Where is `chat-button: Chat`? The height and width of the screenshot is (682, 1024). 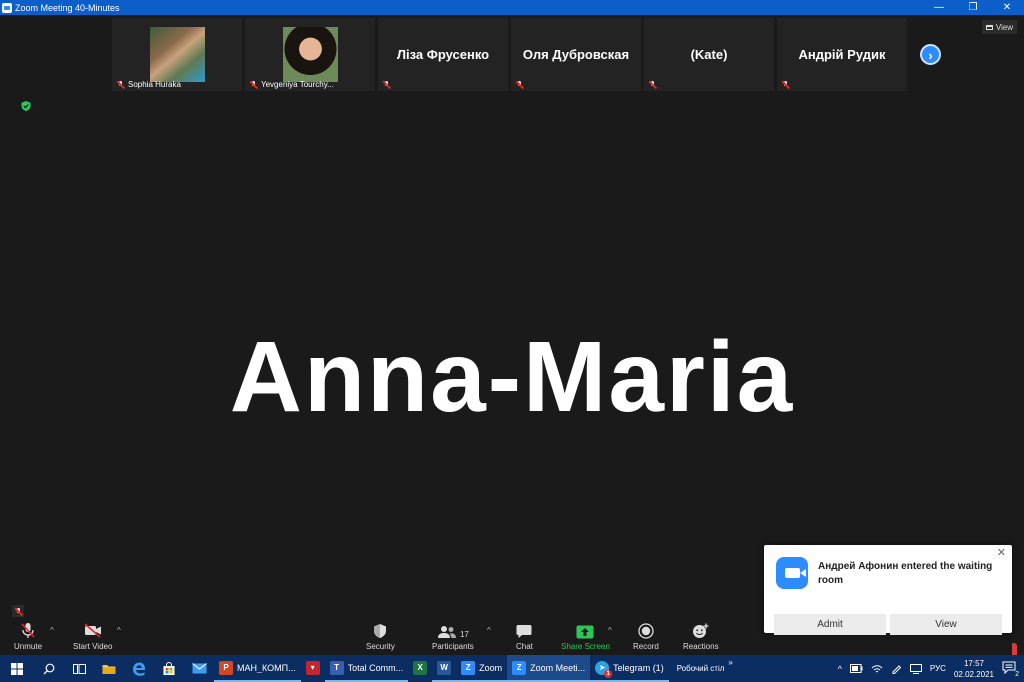
chat-button: Chat is located at coordinates (524, 636).